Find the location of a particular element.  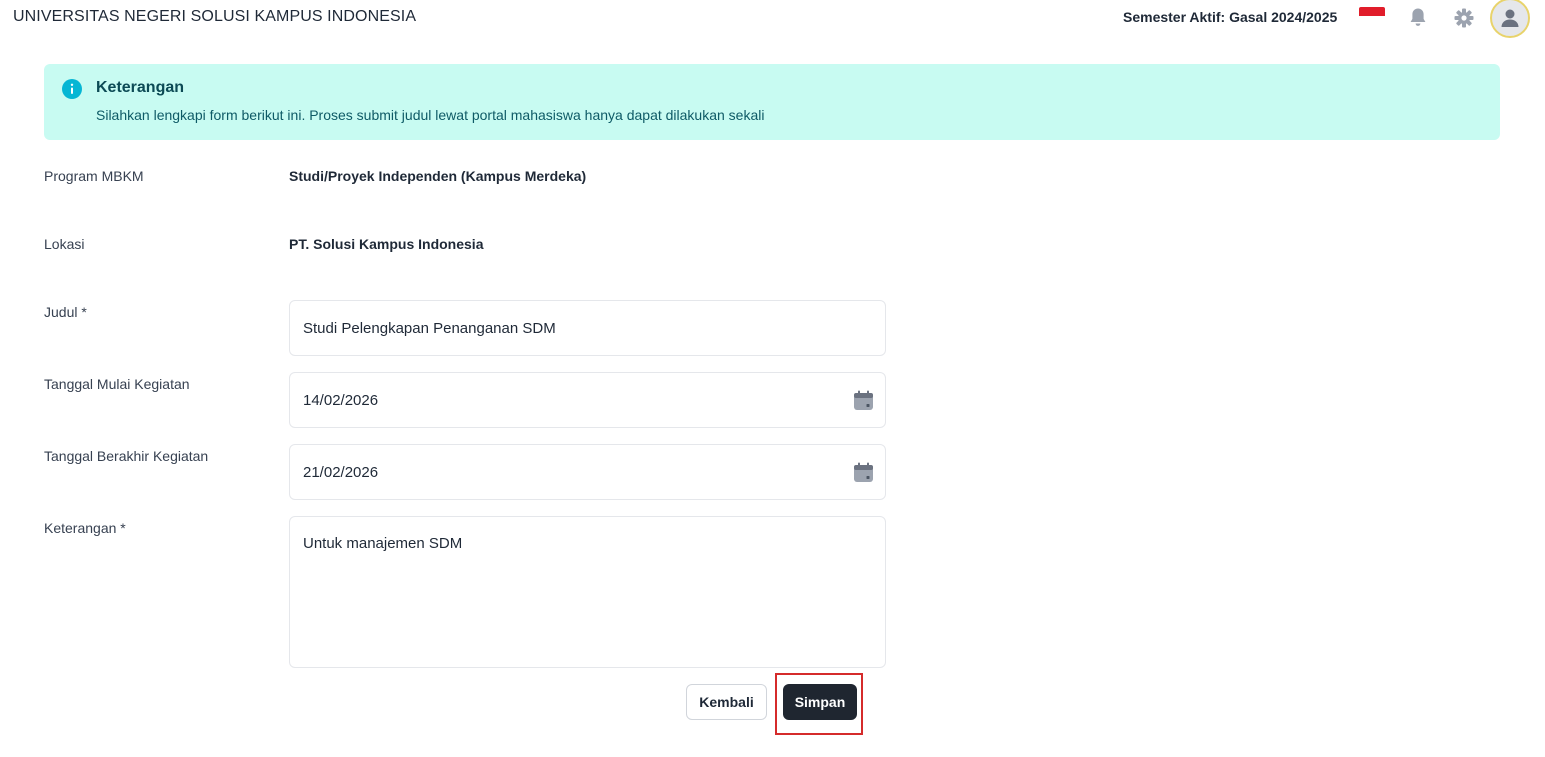

end-date-input is located at coordinates (568, 472).